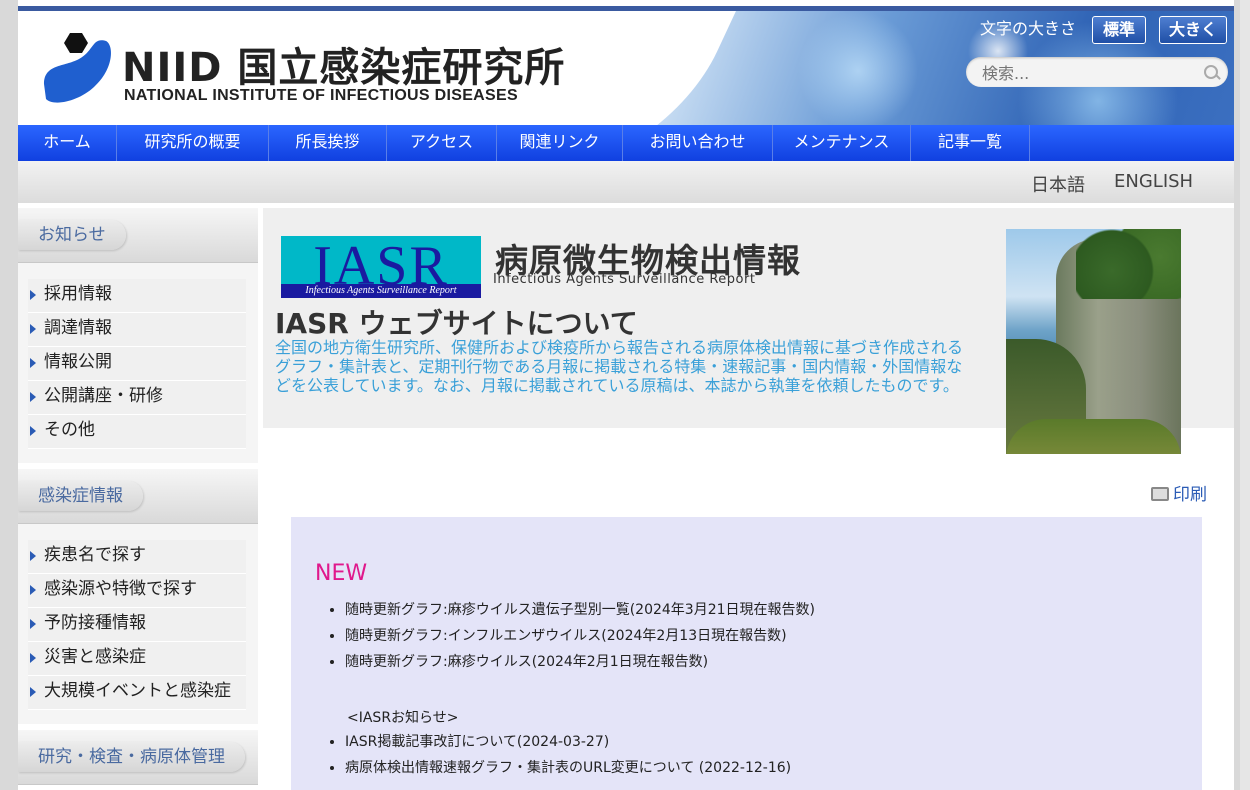 The height and width of the screenshot is (790, 1250). I want to click on sidebar-item-events: 大規模イベントと感染症, so click(137, 693).